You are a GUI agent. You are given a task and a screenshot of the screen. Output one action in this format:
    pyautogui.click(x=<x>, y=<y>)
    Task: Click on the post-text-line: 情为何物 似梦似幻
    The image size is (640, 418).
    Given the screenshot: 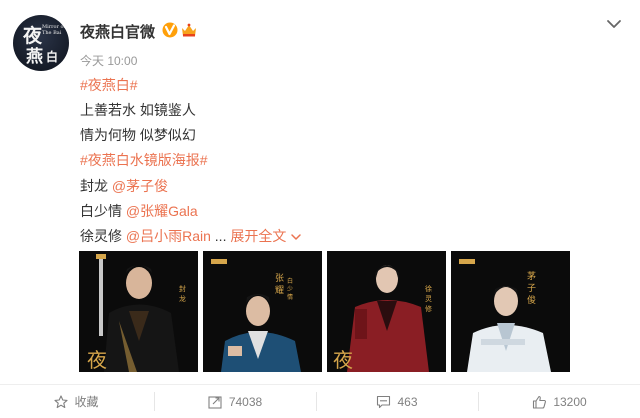 What is the action you would take?
    pyautogui.click(x=138, y=135)
    